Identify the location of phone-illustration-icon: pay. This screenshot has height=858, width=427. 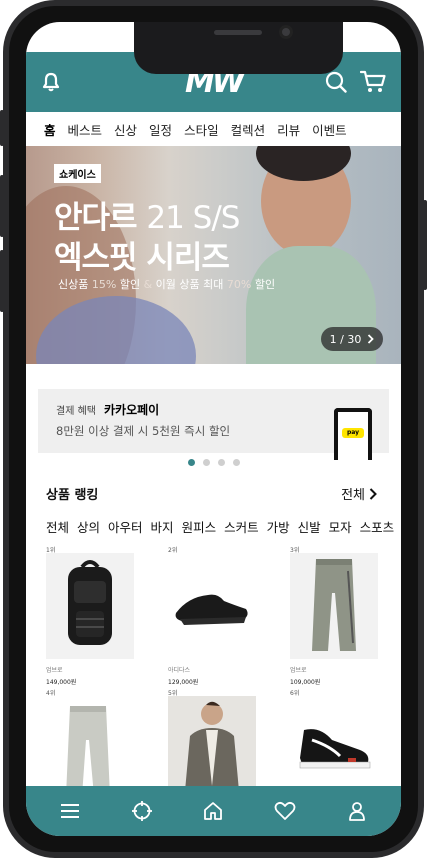
(353, 434).